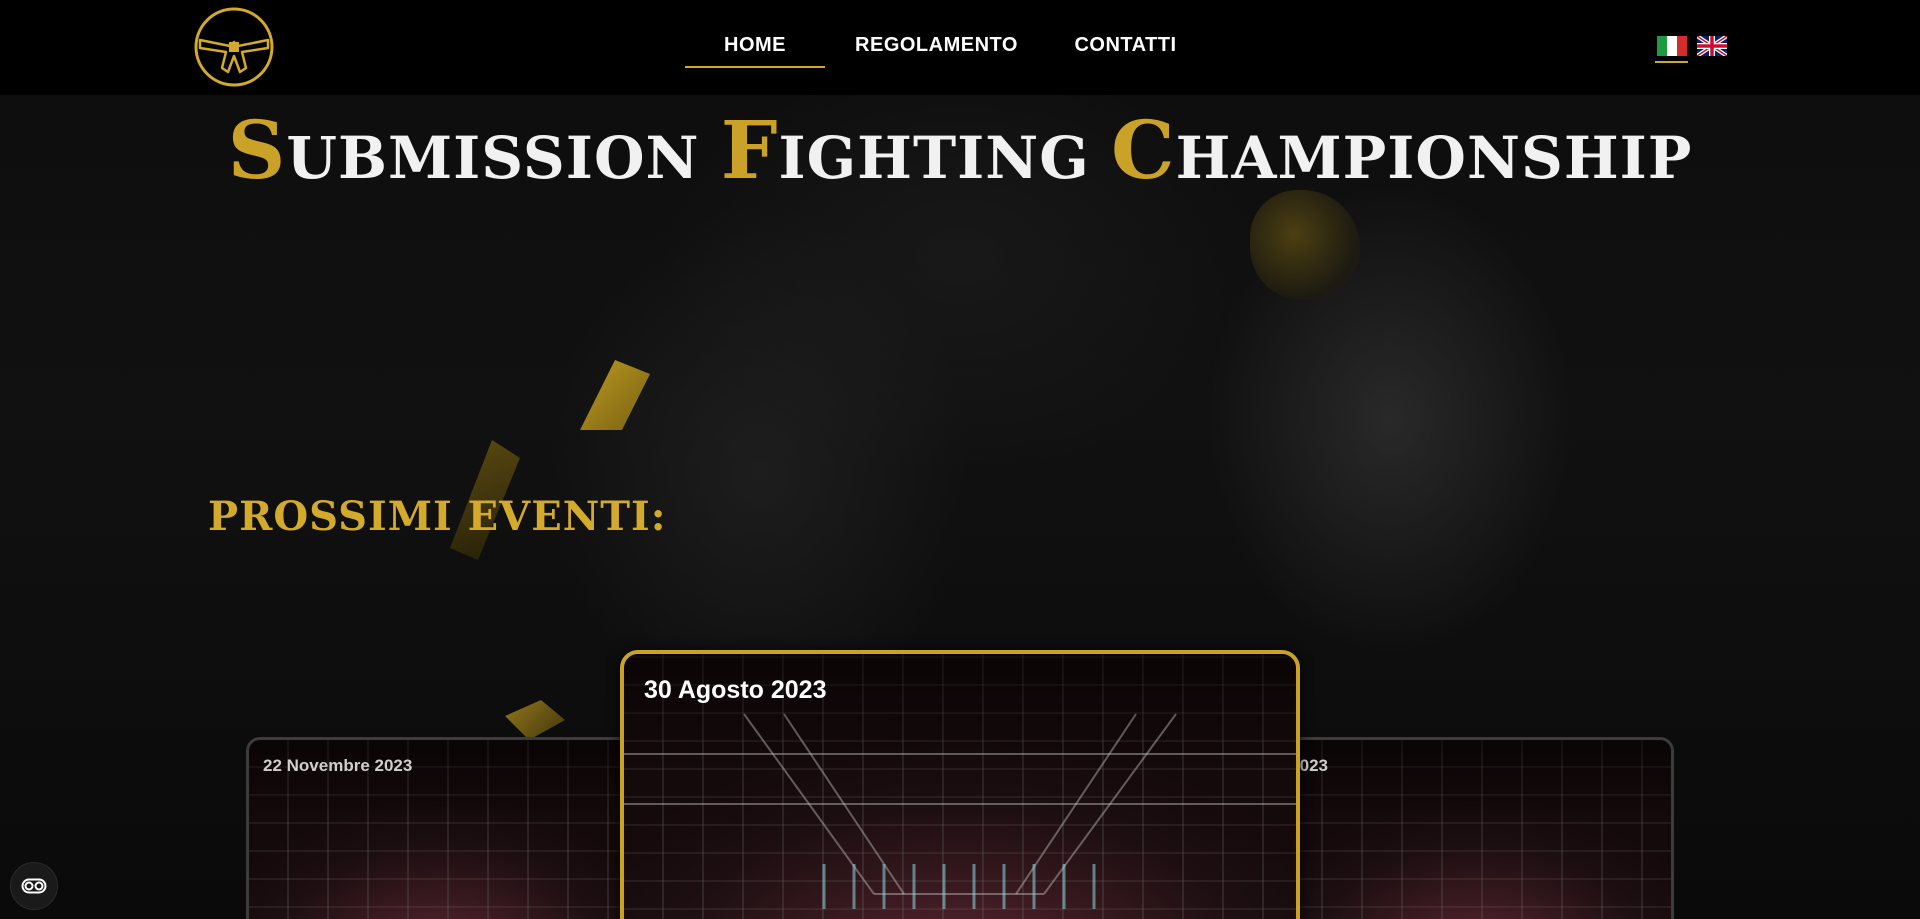 Image resolution: width=1920 pixels, height=919 pixels. I want to click on title-word: CHAMPIONSHIP, so click(1402, 150).